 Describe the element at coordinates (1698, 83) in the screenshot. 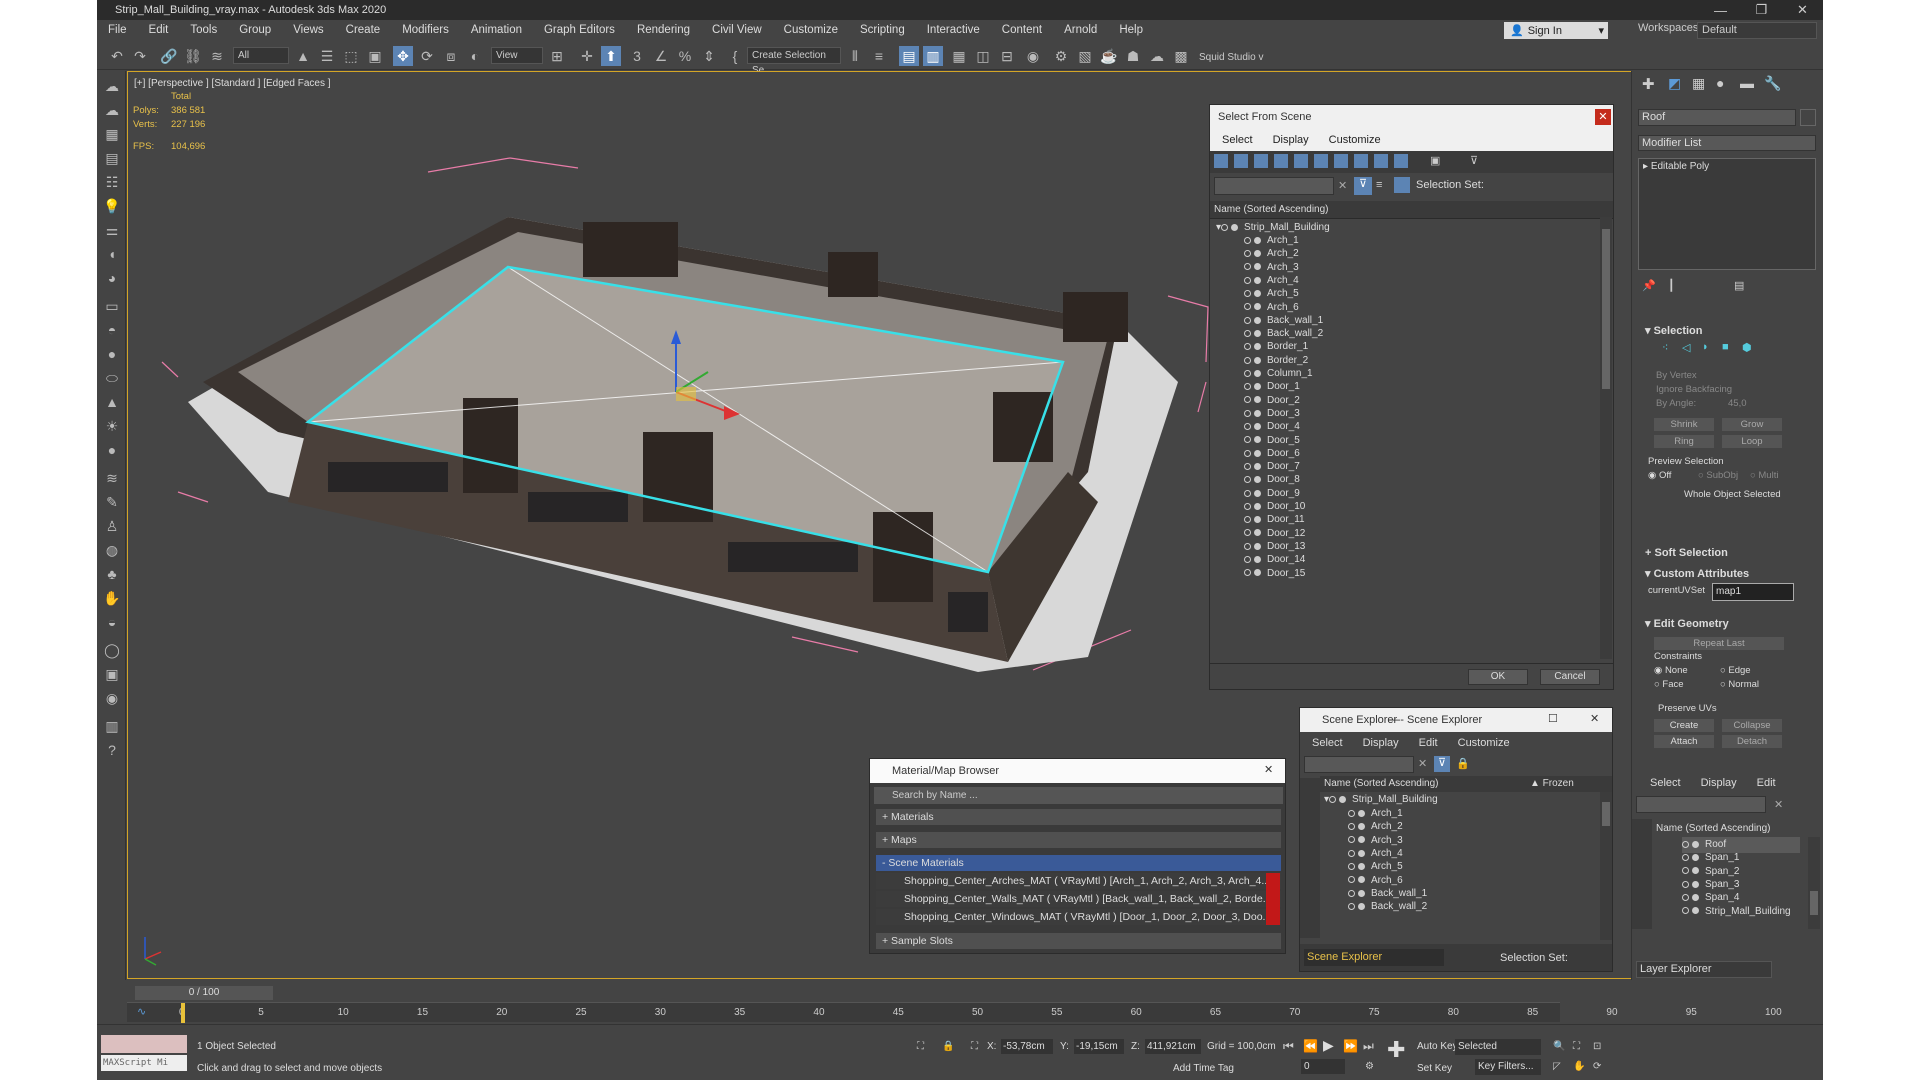

I see `hierarchy-tab-icon: ▦` at that location.